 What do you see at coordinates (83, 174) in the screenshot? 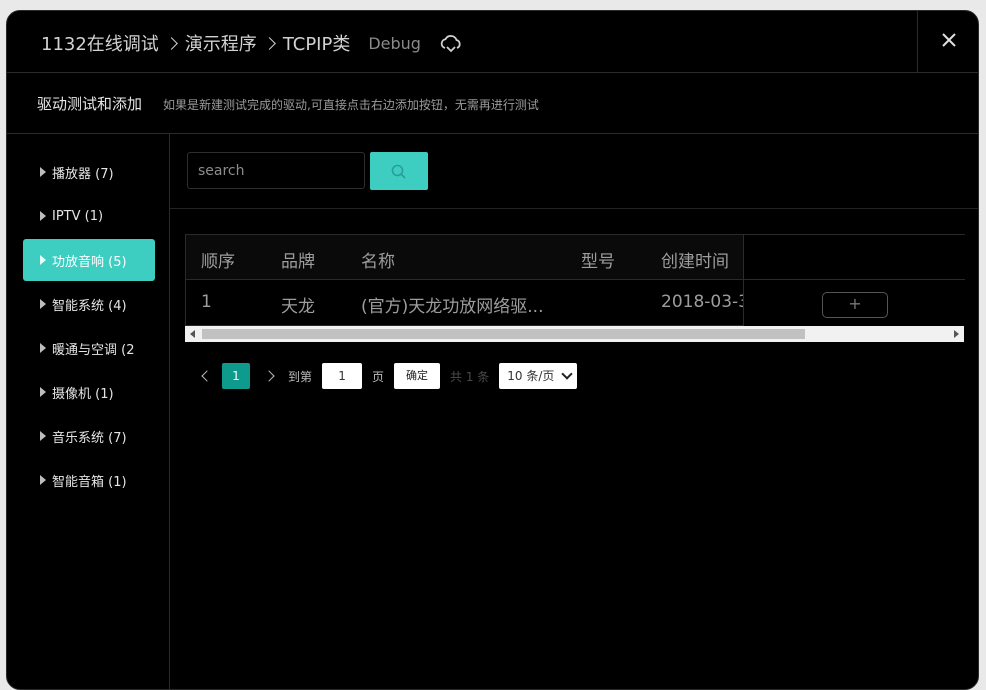
I see `sidebar-item-label: 播放器 (7)` at bounding box center [83, 174].